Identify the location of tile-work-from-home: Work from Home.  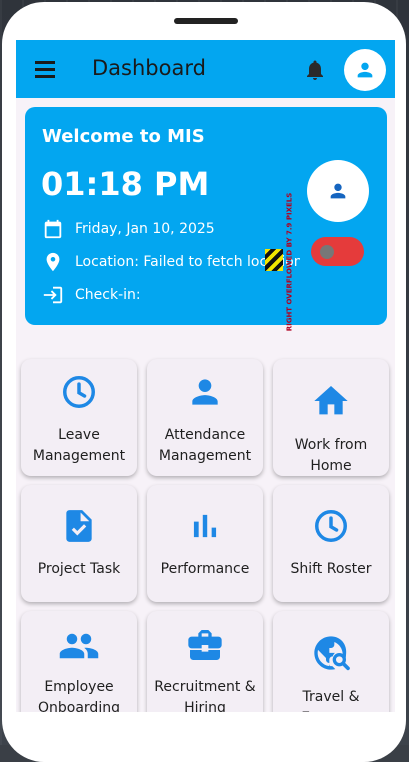
(331, 417).